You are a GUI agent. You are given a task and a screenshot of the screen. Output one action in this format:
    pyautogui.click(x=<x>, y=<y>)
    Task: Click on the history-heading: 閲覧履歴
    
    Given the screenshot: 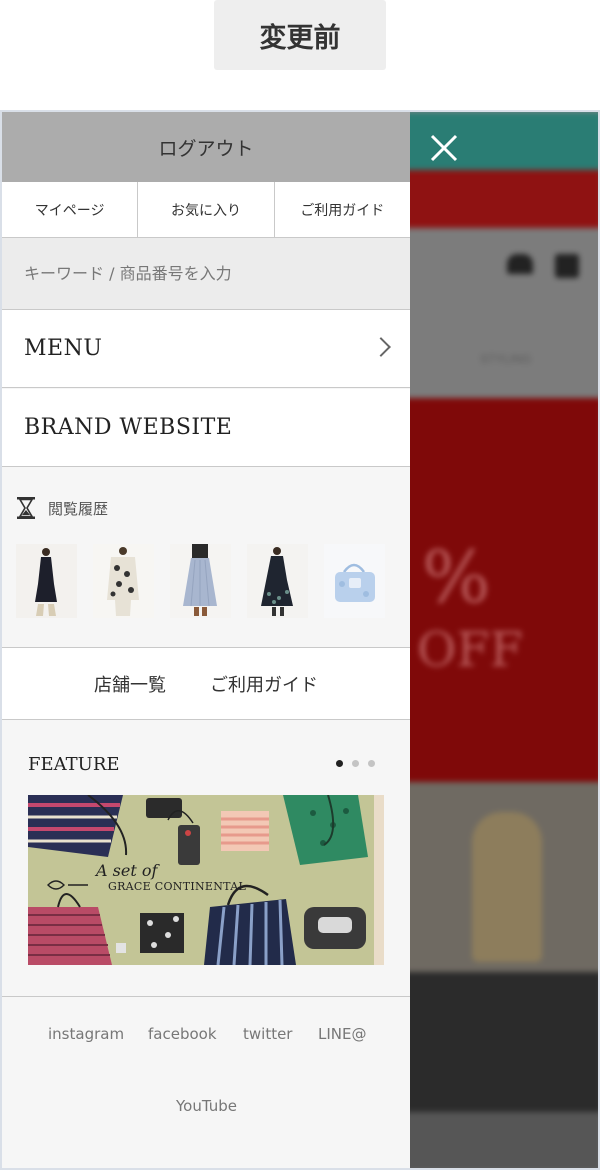 What is the action you would take?
    pyautogui.click(x=62, y=508)
    